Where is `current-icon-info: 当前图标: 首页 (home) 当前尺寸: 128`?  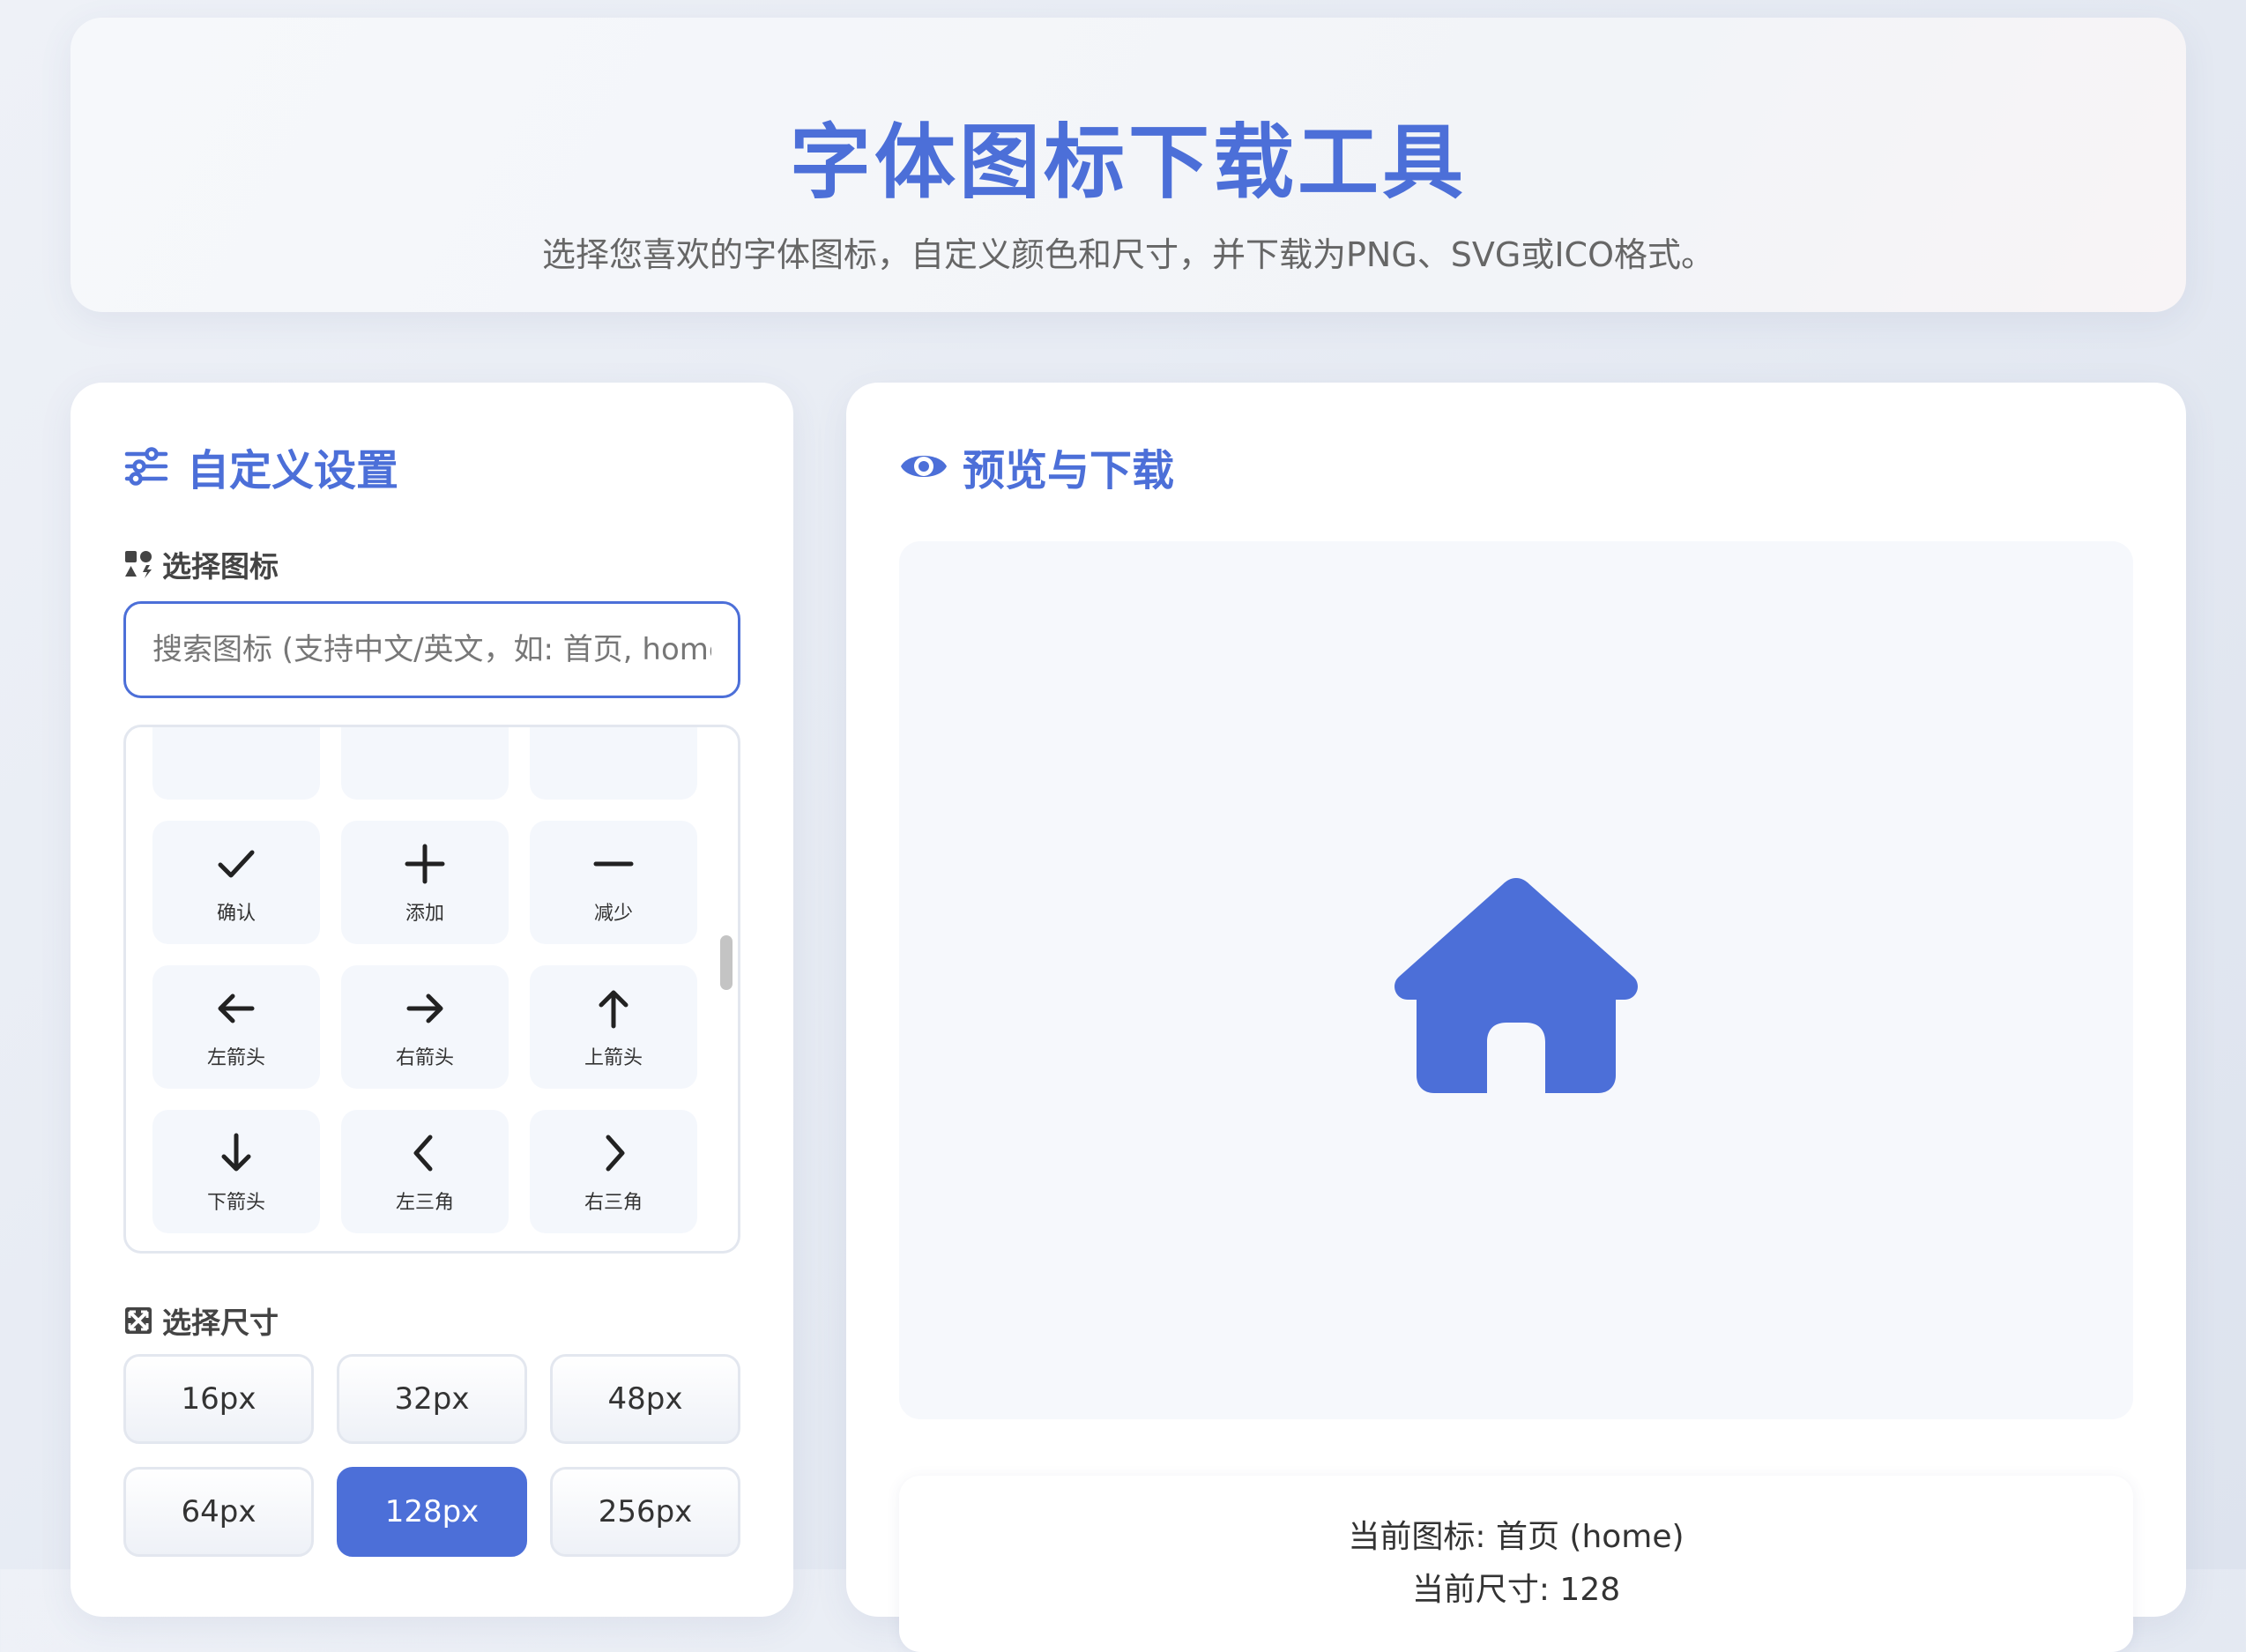
current-icon-info: 当前图标: 首页 (home) 当前尺寸: 128 is located at coordinates (1516, 1564).